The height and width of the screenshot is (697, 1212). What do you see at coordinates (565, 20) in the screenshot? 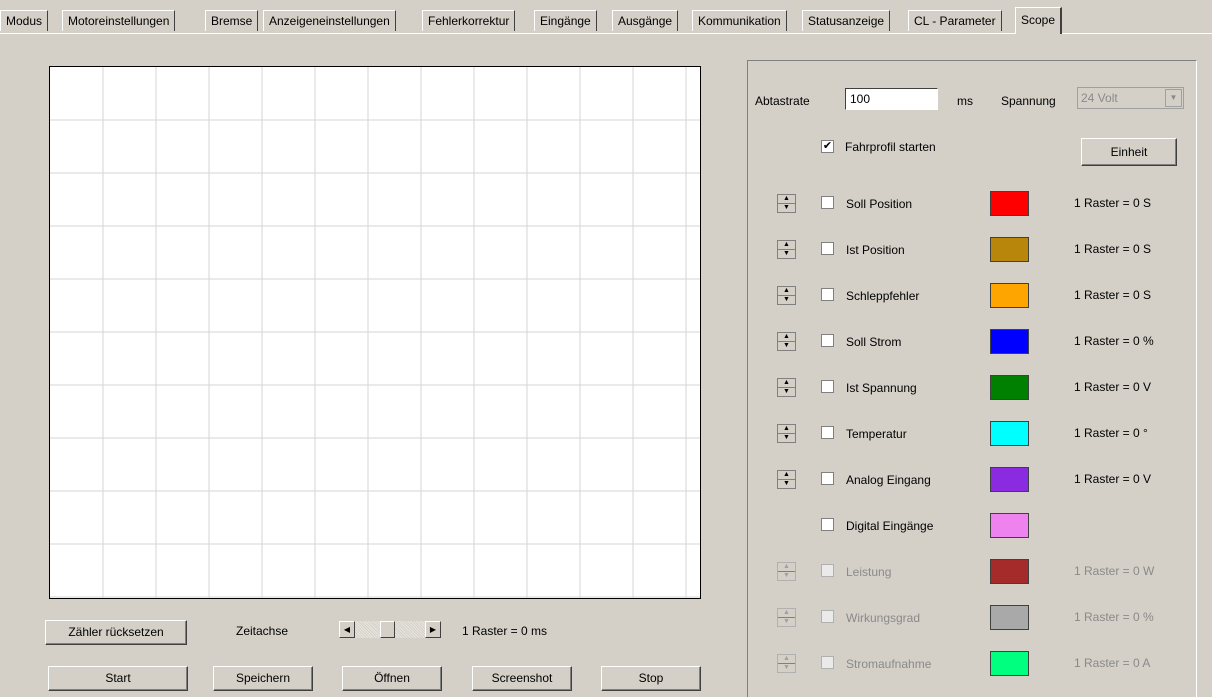
I see `tab-eingaenge: Eingänge` at bounding box center [565, 20].